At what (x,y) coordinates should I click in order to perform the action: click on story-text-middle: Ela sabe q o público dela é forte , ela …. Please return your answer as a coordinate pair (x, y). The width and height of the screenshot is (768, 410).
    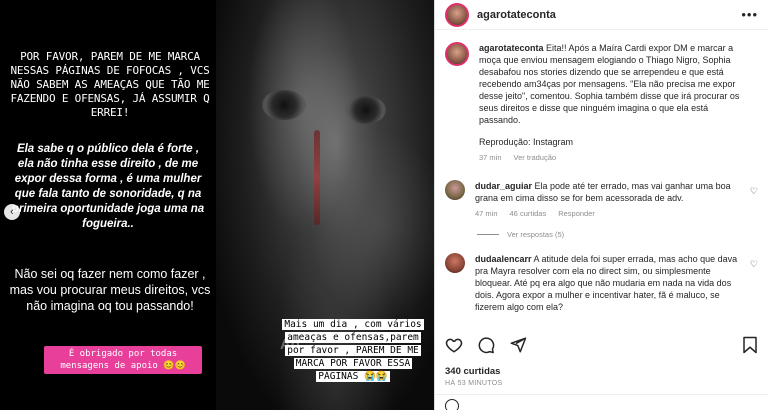
    Looking at the image, I should click on (108, 186).